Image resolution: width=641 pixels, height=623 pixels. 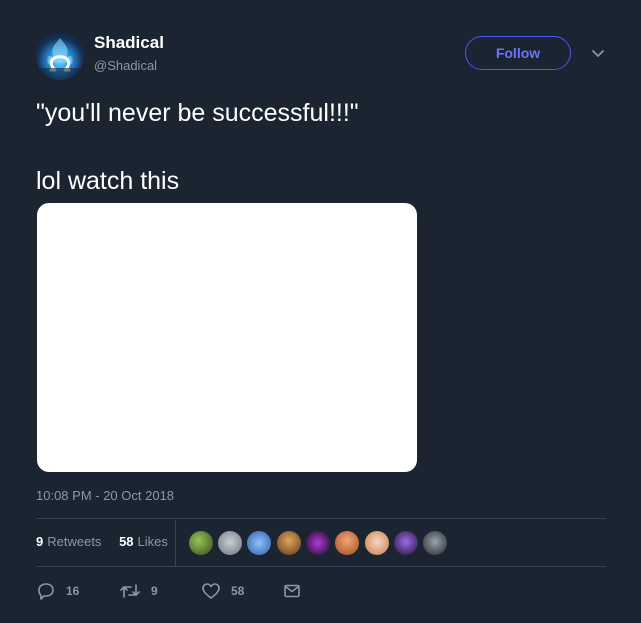 I want to click on omega-logo-icon, so click(x=60, y=59).